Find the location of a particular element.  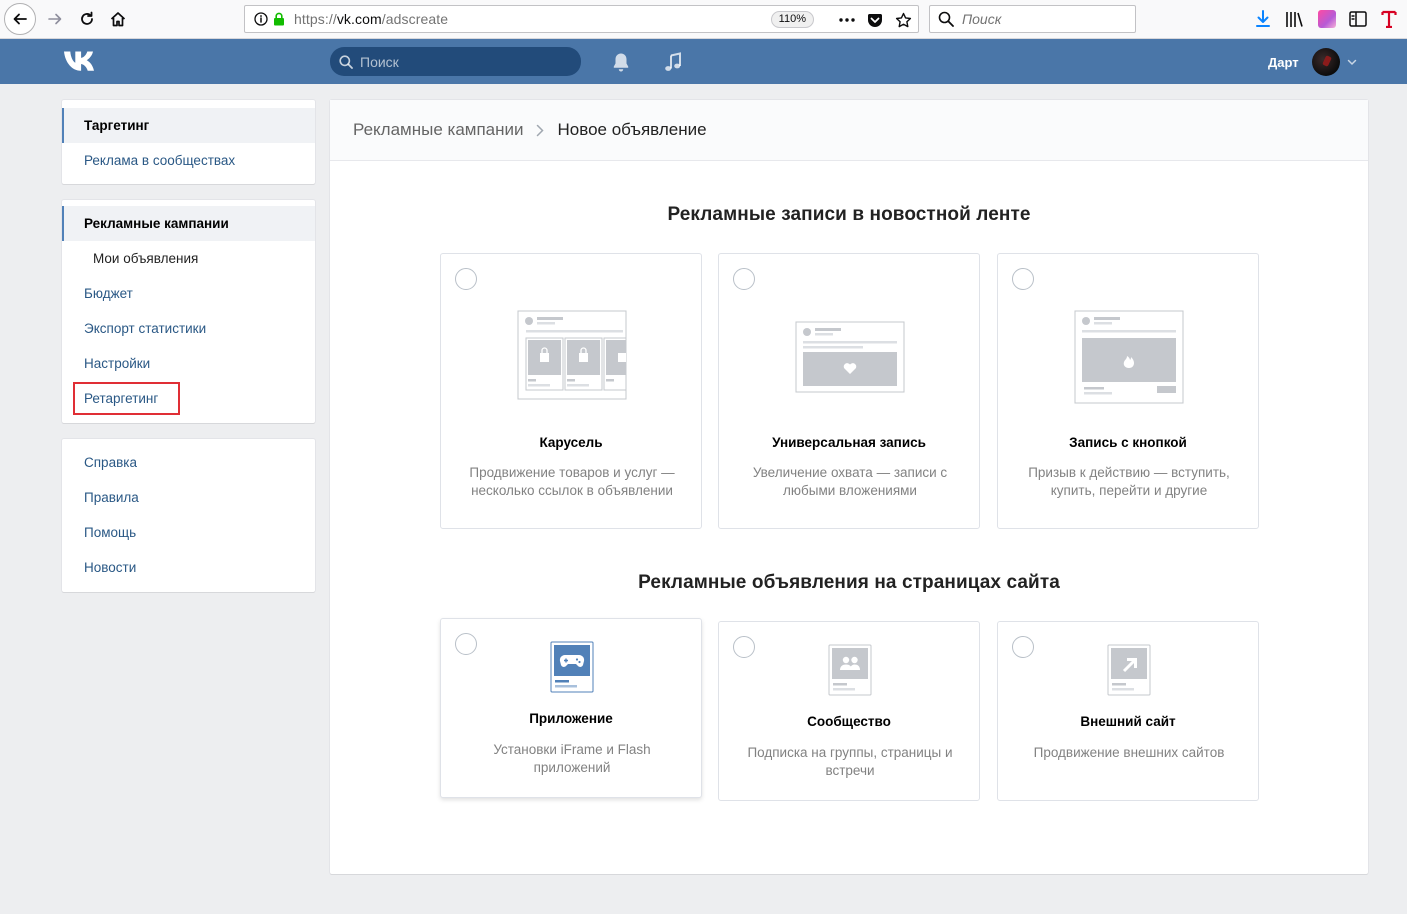

home-icon is located at coordinates (118, 19).